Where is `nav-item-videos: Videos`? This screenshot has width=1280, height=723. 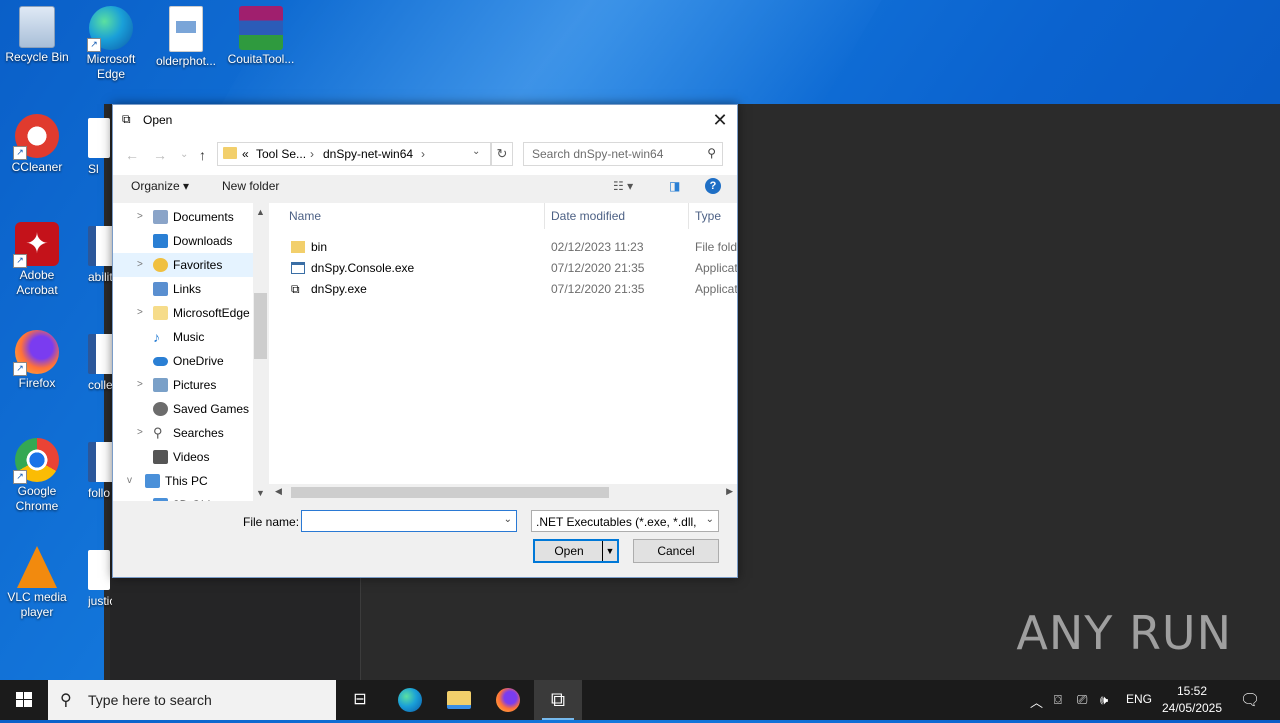 nav-item-videos: Videos is located at coordinates (183, 457).